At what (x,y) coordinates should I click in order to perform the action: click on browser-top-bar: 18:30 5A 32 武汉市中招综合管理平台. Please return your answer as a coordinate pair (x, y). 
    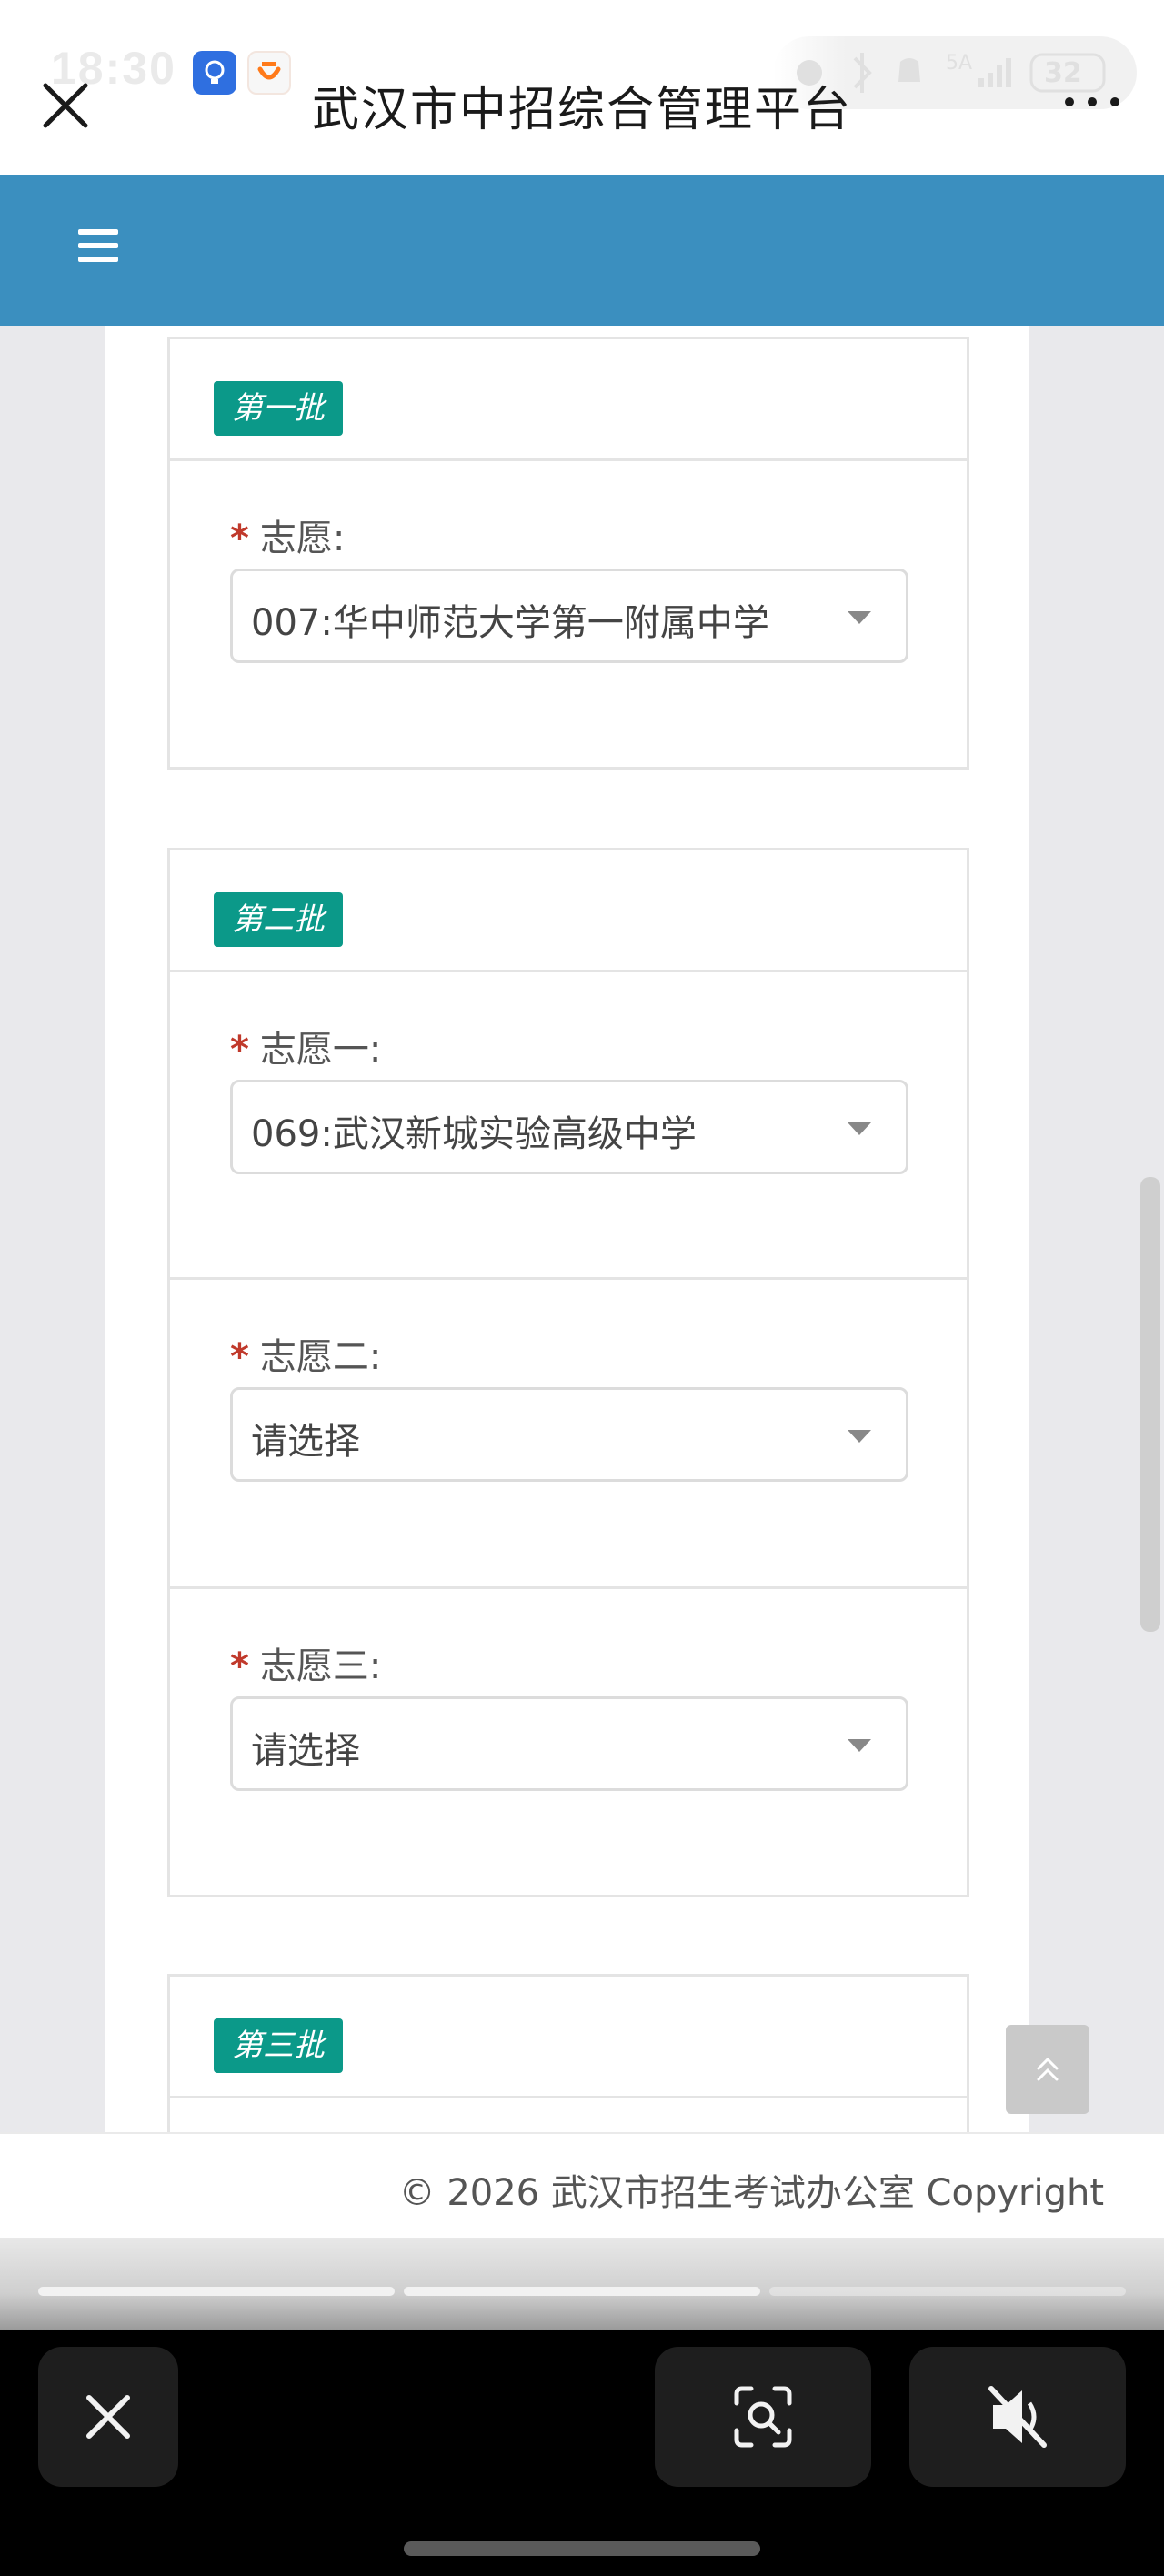
    Looking at the image, I should click on (582, 87).